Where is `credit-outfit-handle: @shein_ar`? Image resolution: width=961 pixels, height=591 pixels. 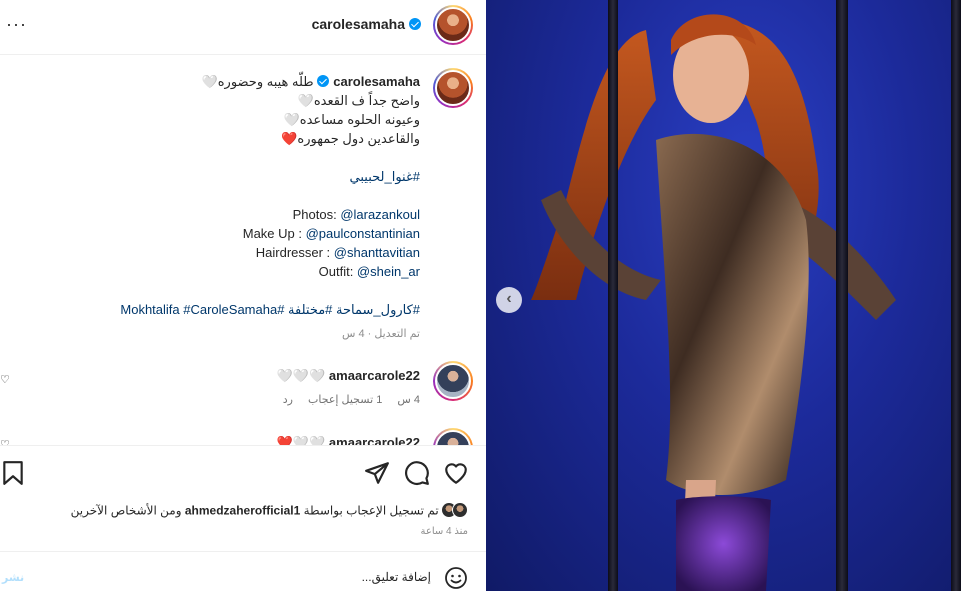 credit-outfit-handle: @shein_ar is located at coordinates (388, 271).